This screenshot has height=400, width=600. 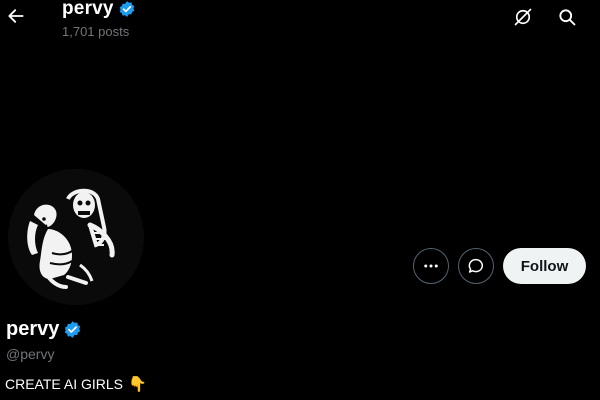 What do you see at coordinates (33, 329) in the screenshot?
I see `profile-display-name: pervy` at bounding box center [33, 329].